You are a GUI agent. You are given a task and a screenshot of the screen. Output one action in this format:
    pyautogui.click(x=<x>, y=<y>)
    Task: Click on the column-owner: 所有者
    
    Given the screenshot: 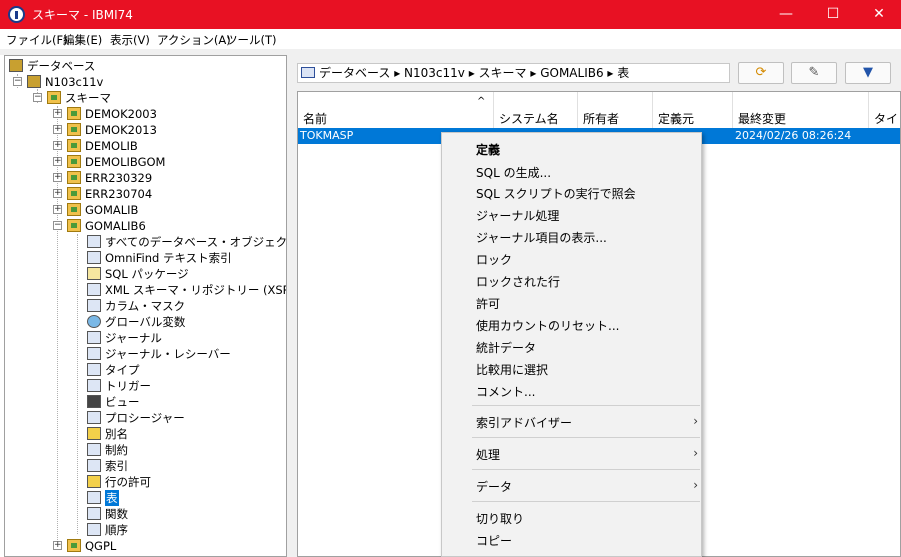 What is the action you would take?
    pyautogui.click(x=615, y=110)
    